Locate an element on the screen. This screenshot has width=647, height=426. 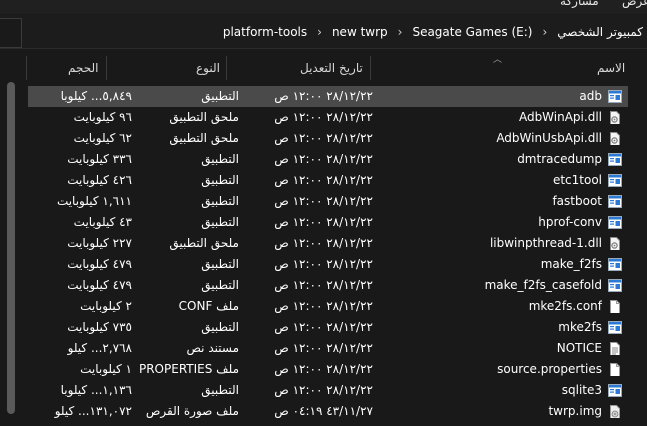
breadcrumb-platform-tools: platform-tools is located at coordinates (265, 32).